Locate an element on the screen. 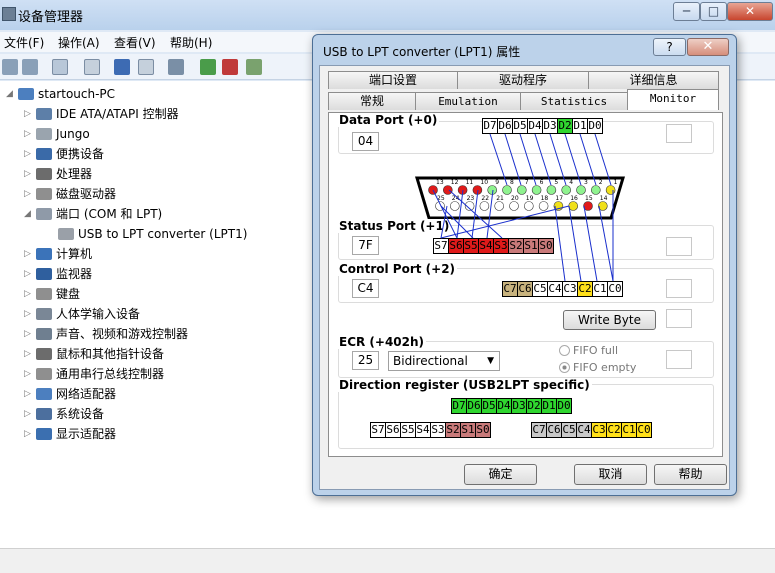 The image size is (775, 573). write-byte-input is located at coordinates (679, 318).